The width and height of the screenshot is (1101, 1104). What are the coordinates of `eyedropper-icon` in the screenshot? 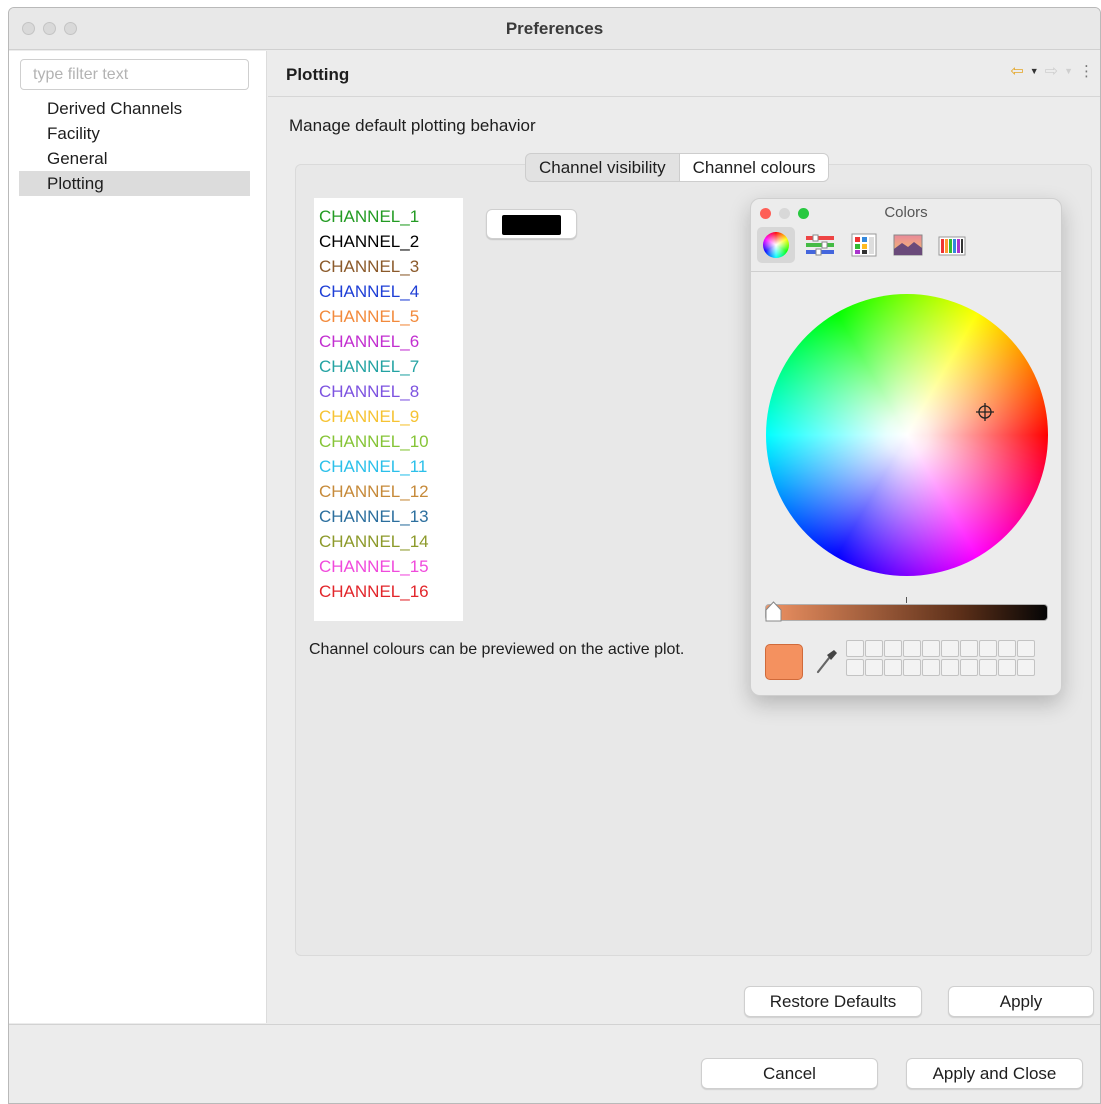 It's located at (827, 661).